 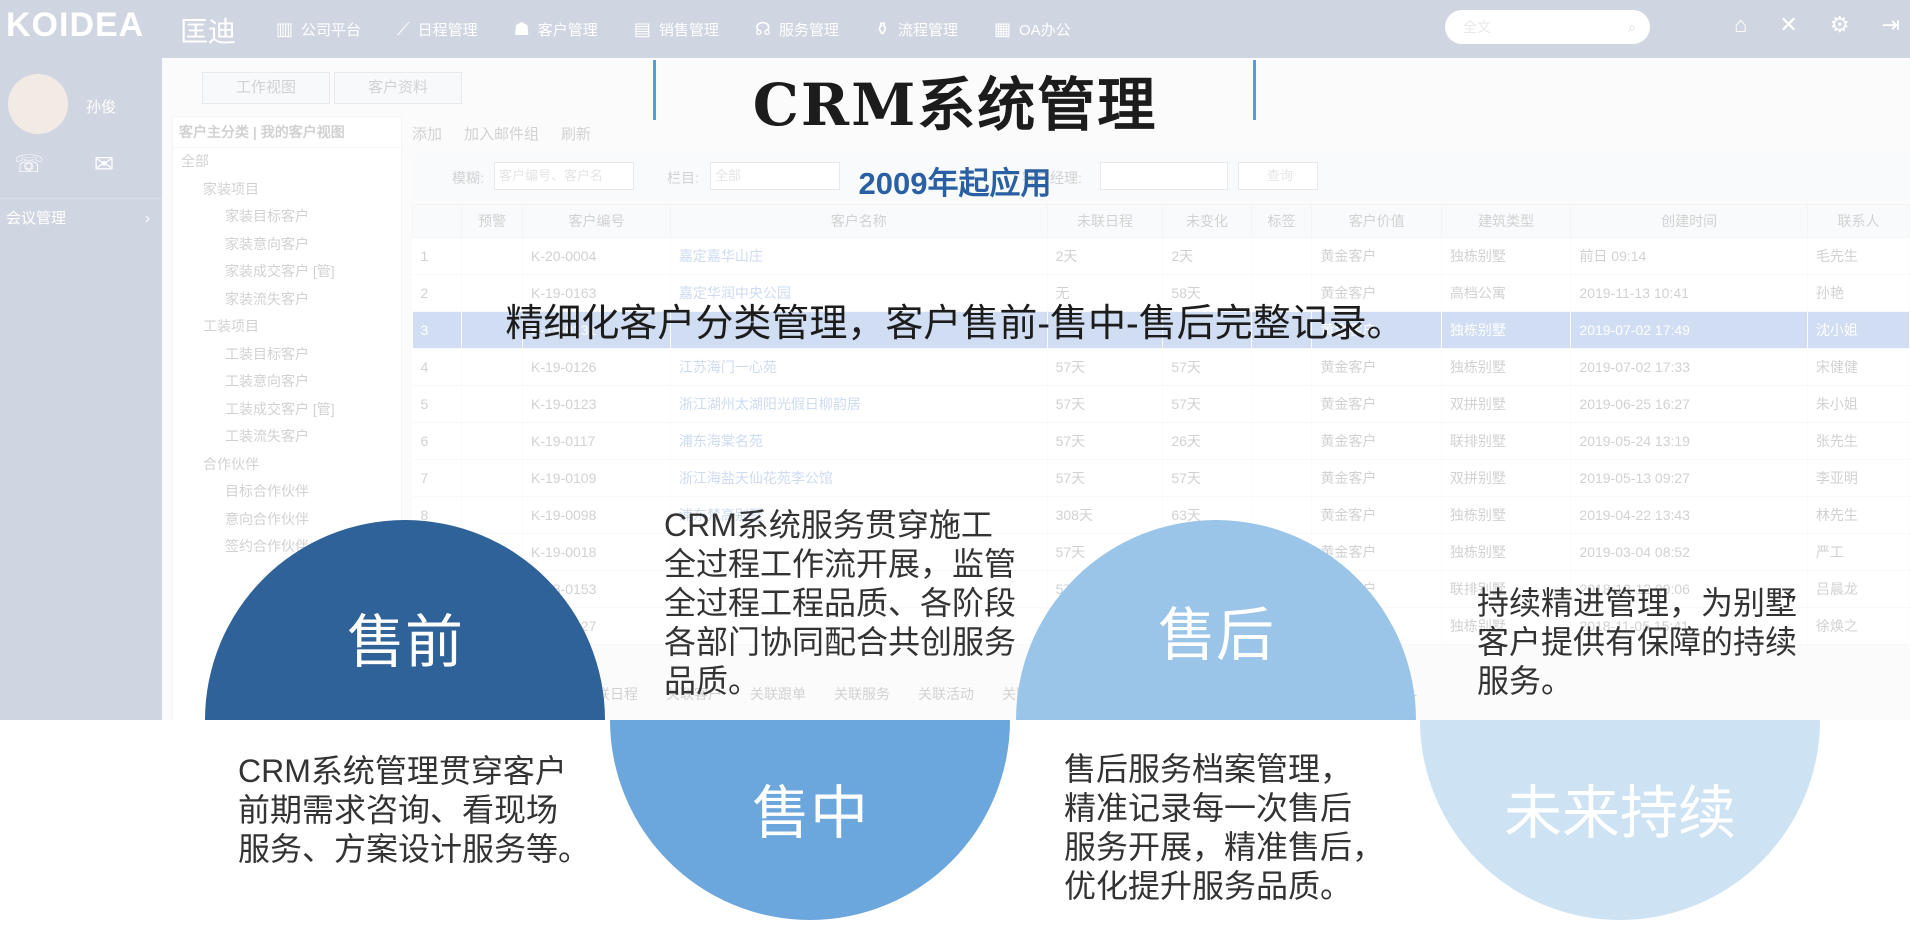 What do you see at coordinates (828, 525) in the screenshot?
I see `description-line: CRM系统服务贯穿施工` at bounding box center [828, 525].